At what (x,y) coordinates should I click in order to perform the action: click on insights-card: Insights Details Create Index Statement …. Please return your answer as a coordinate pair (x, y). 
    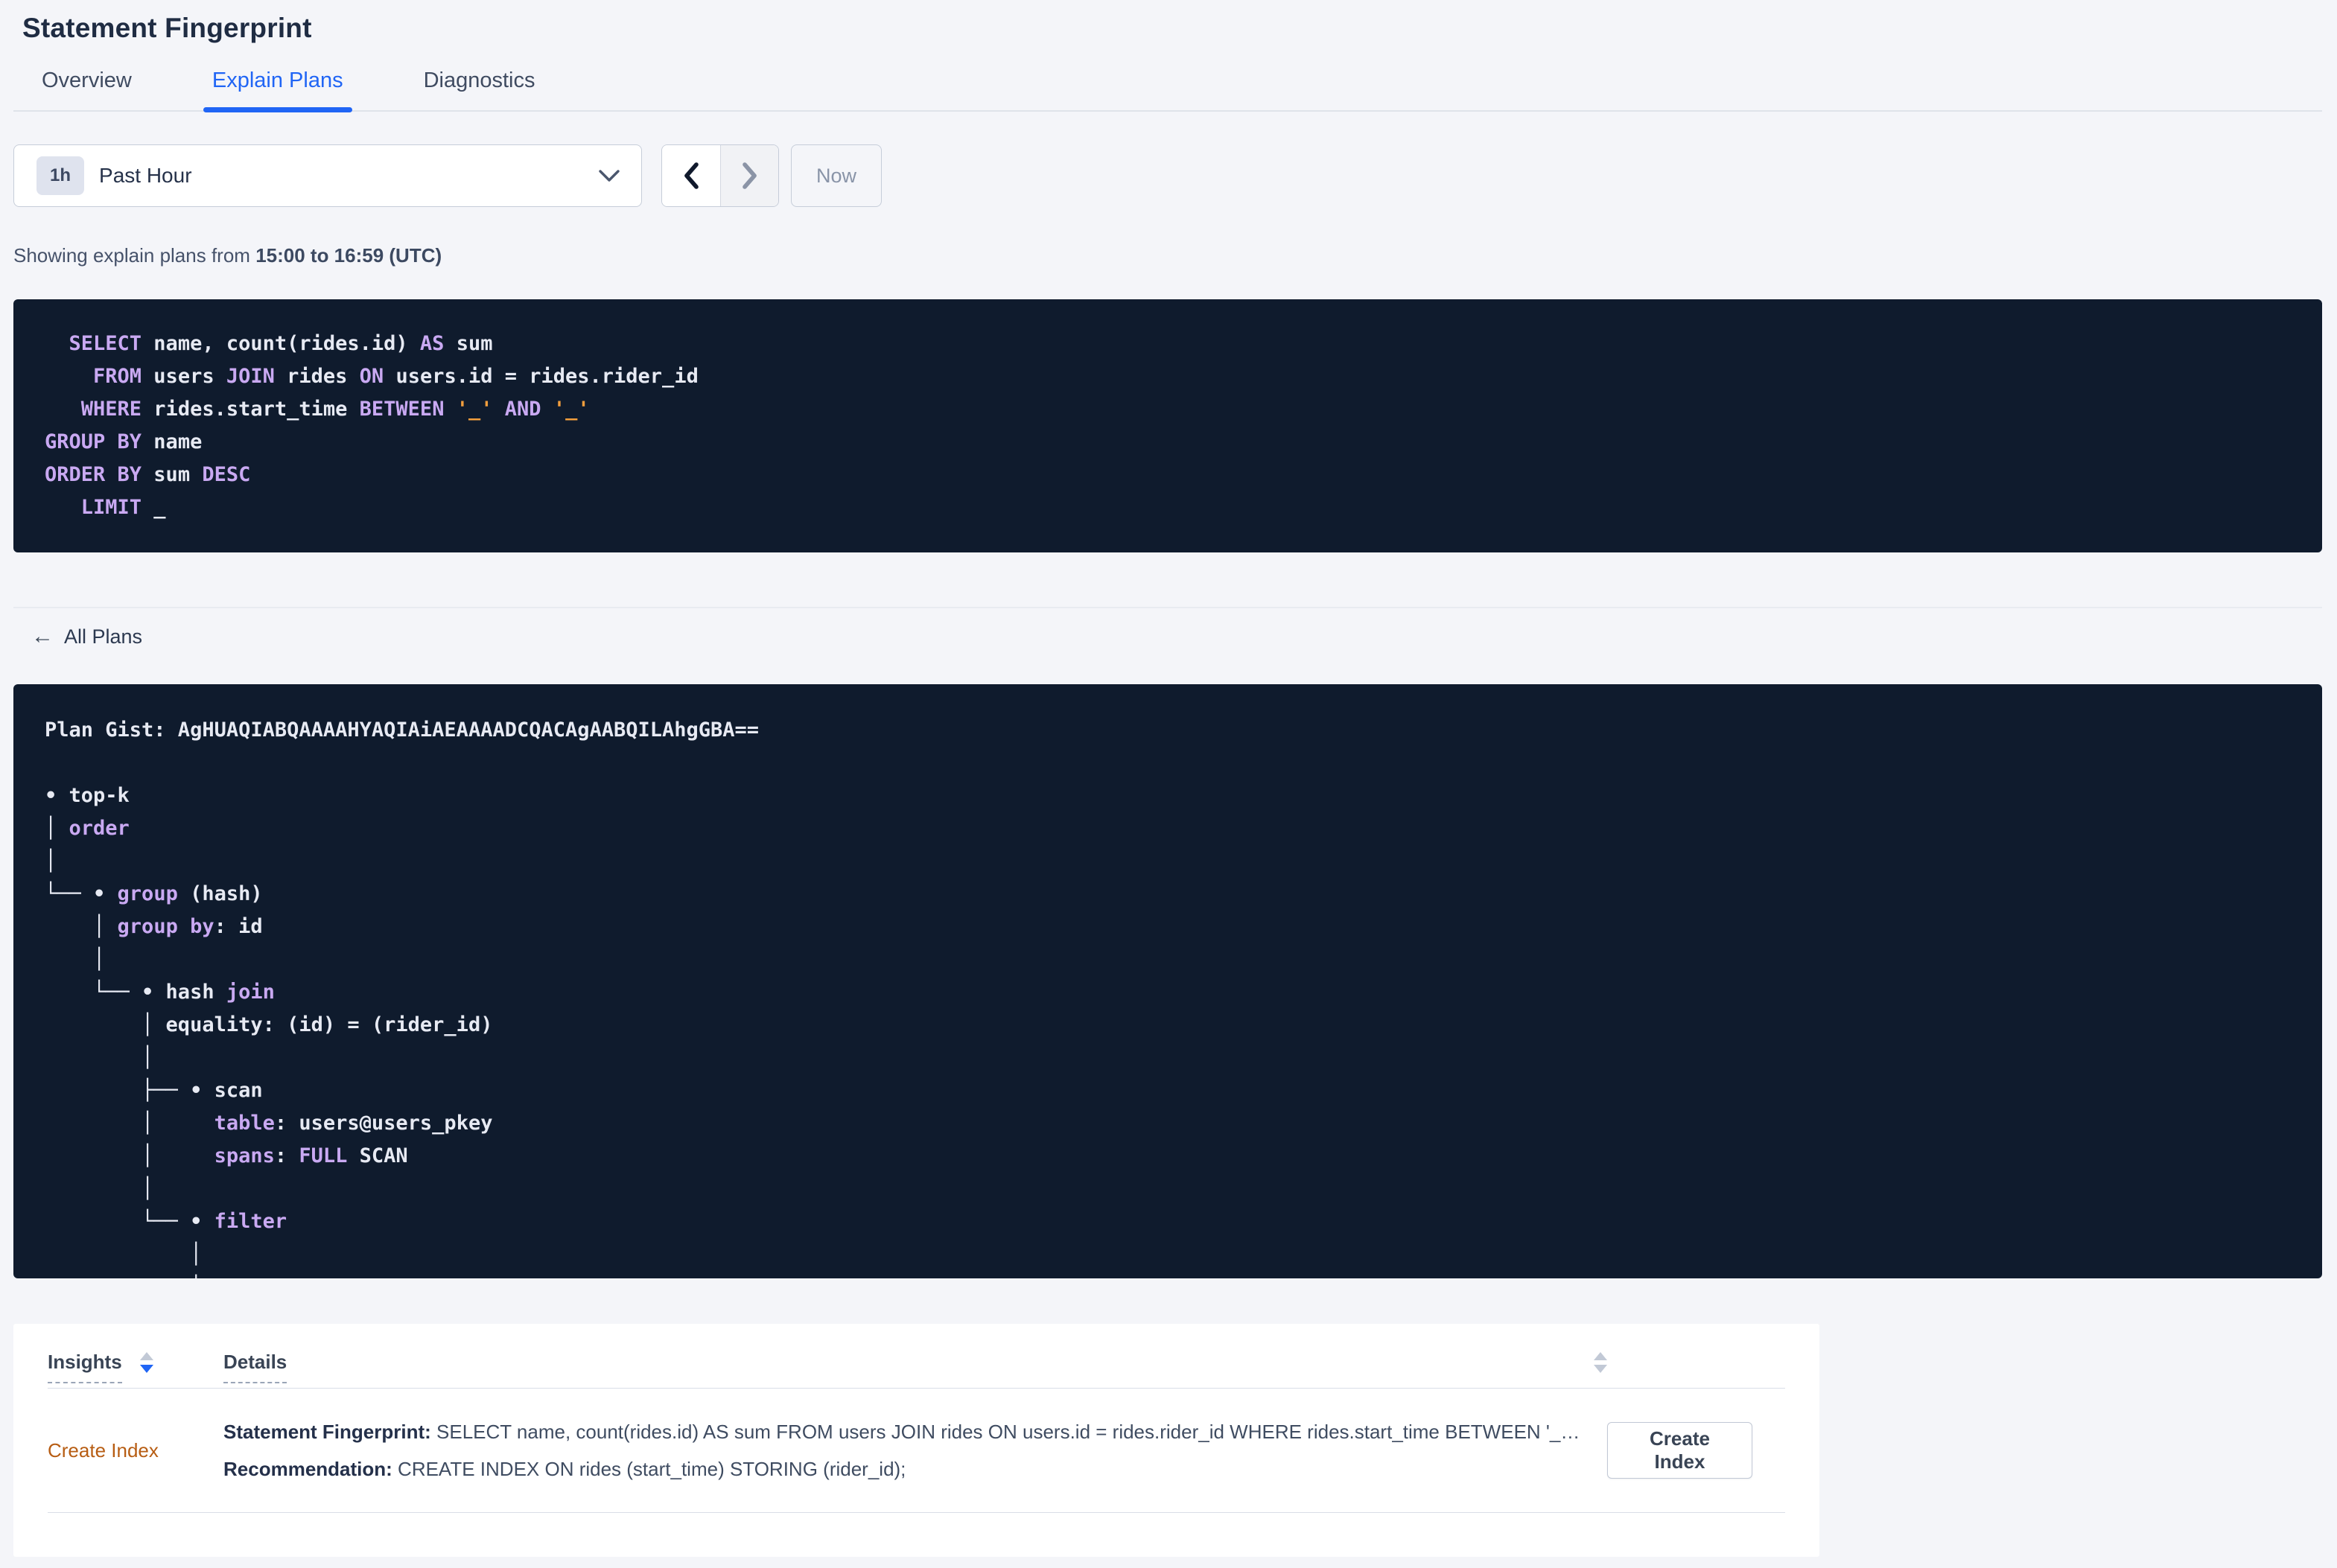
    Looking at the image, I should click on (916, 1440).